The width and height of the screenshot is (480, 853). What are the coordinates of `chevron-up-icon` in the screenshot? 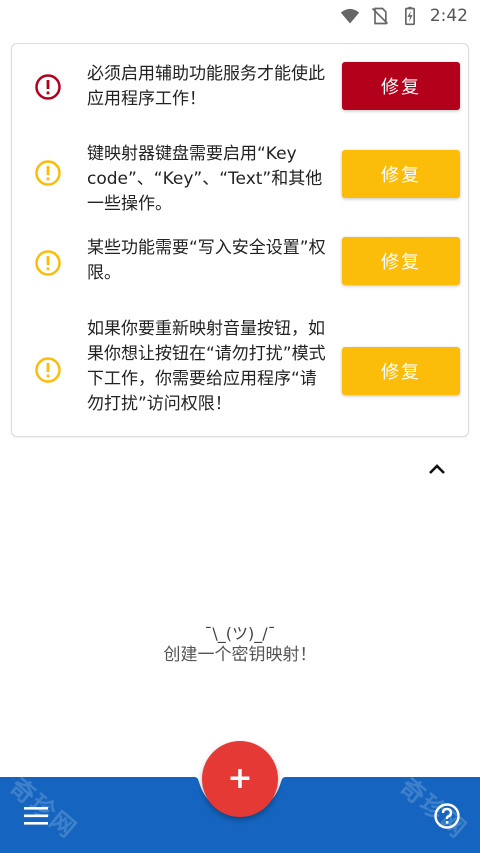 It's located at (437, 469).